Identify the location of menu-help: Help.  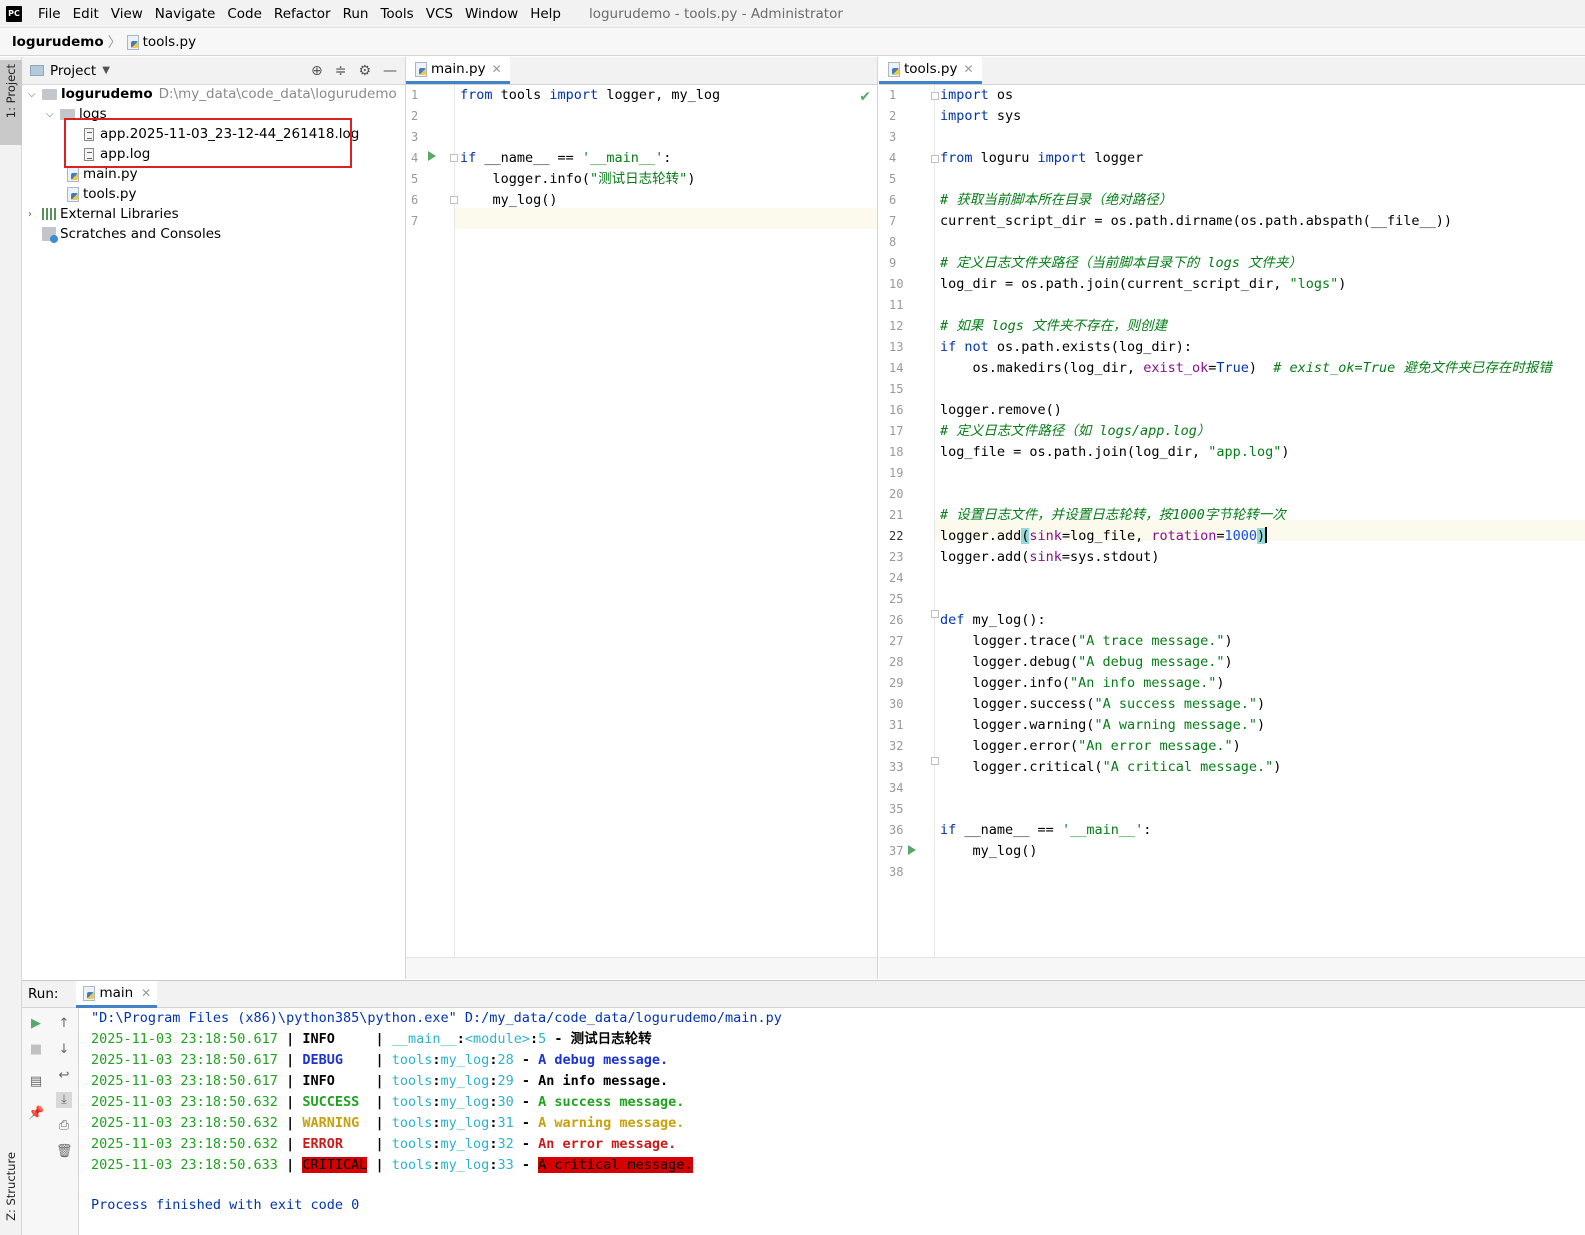
(545, 14).